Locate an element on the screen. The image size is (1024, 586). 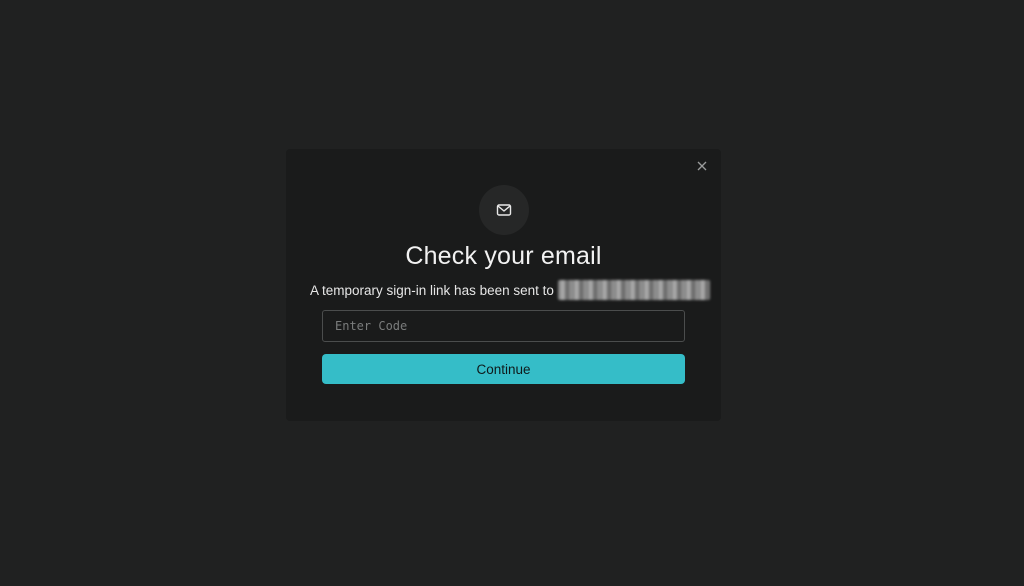
close-icon is located at coordinates (702, 166).